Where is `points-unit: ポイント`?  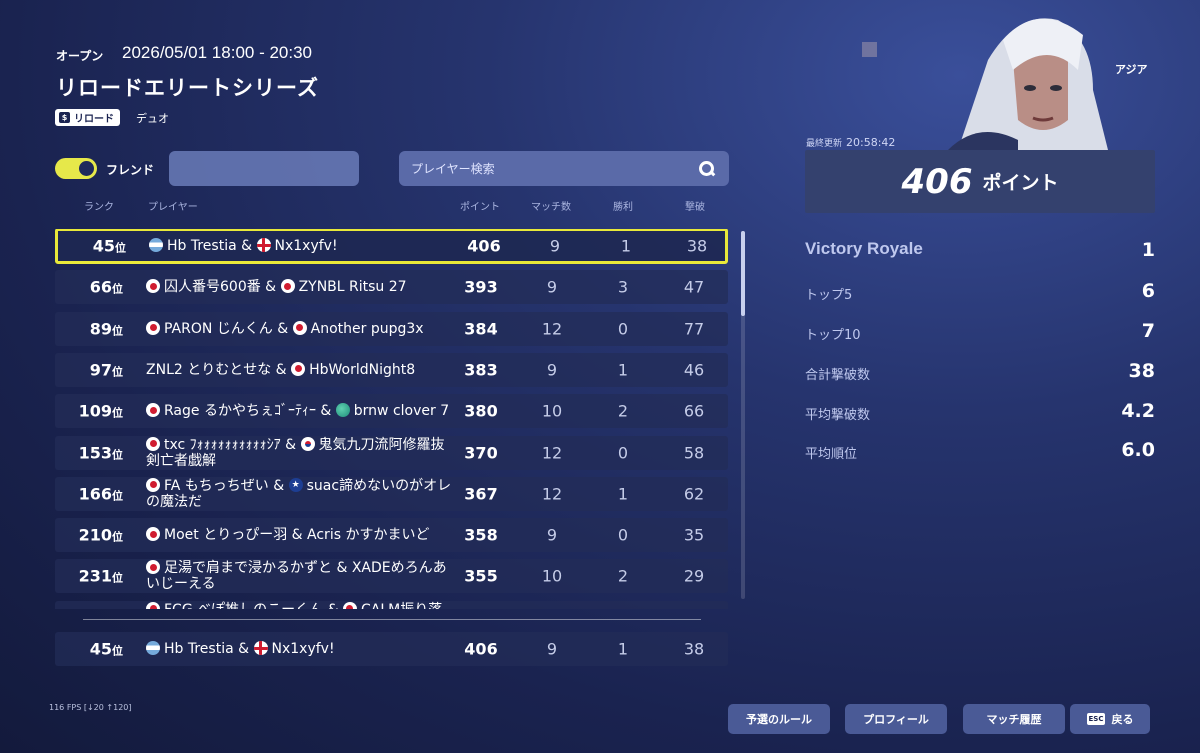 points-unit: ポイント is located at coordinates (1020, 183).